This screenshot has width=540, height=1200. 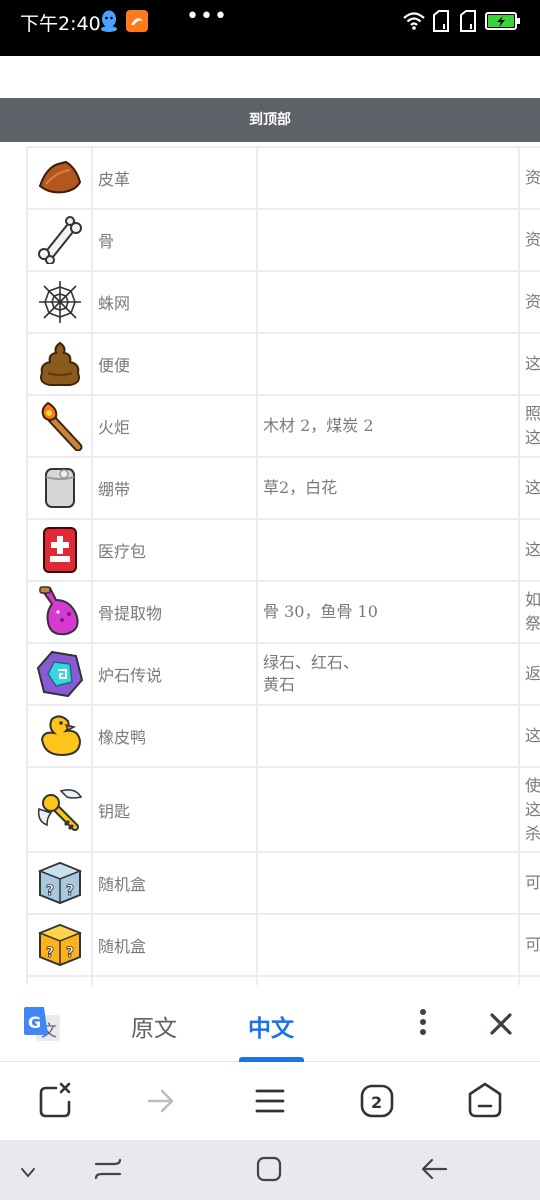 I want to click on google-translate-icon: 文 G, so click(x=42, y=1027).